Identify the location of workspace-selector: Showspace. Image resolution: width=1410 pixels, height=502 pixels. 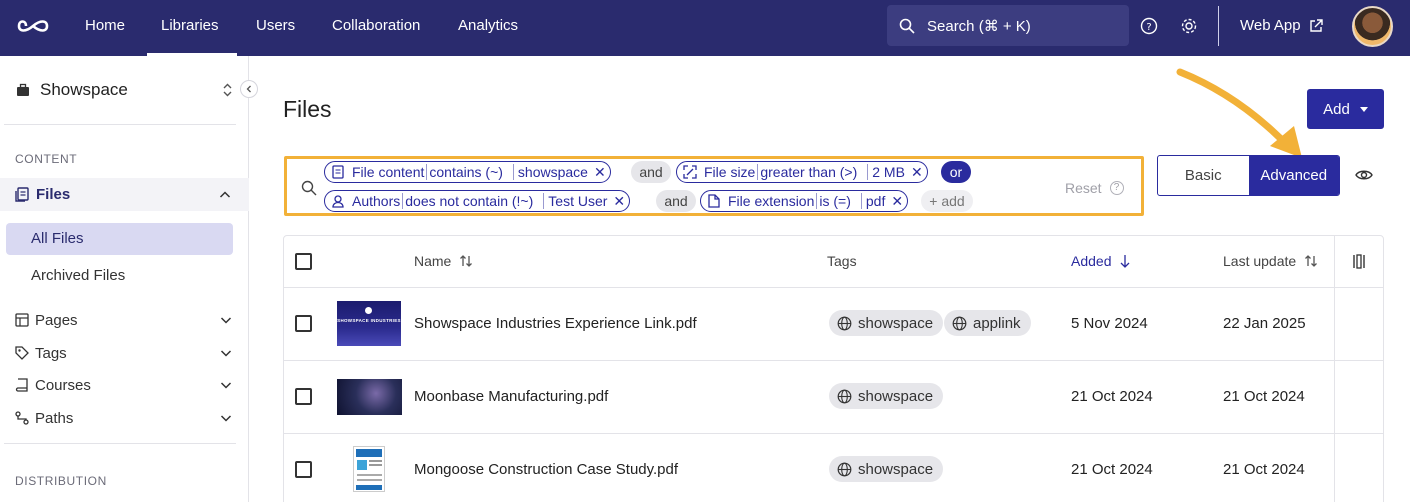
(126, 90).